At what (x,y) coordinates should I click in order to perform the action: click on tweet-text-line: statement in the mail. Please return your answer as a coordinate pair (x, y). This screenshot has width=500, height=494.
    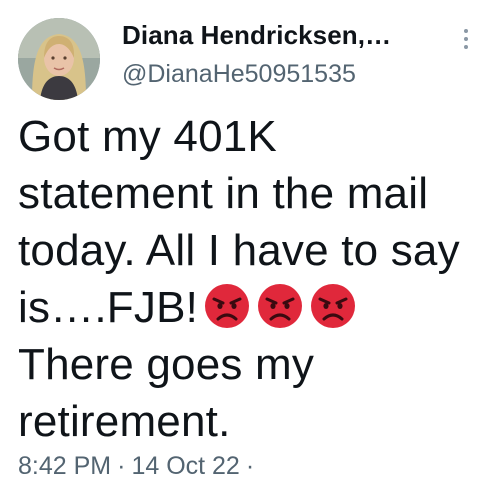
    Looking at the image, I should click on (223, 193).